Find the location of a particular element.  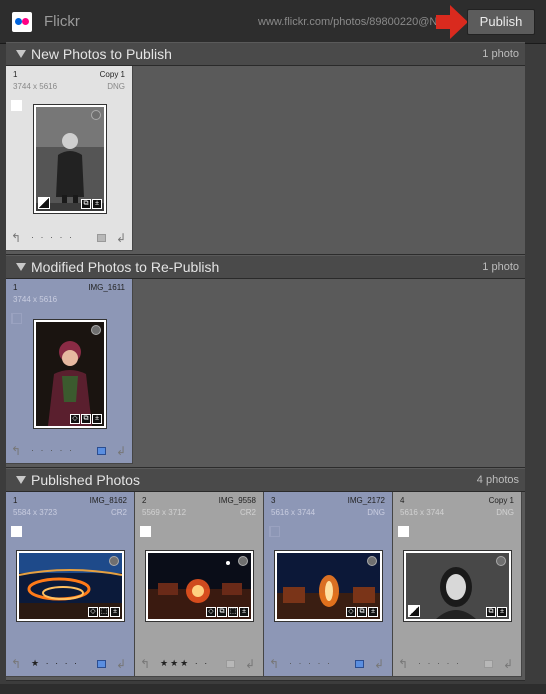

photo-cell: 4 Copy 1 5616 x 3744 DNG ⧉ ± ↰ · · · · · is located at coordinates (457, 584).